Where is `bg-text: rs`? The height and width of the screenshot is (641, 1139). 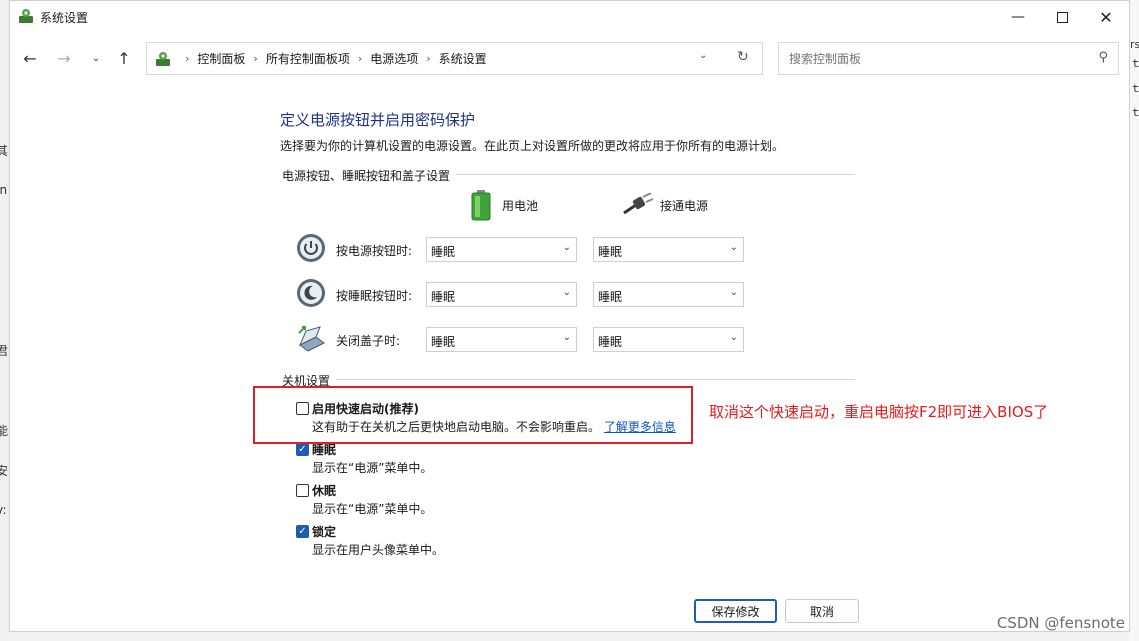 bg-text: rs is located at coordinates (1134, 44).